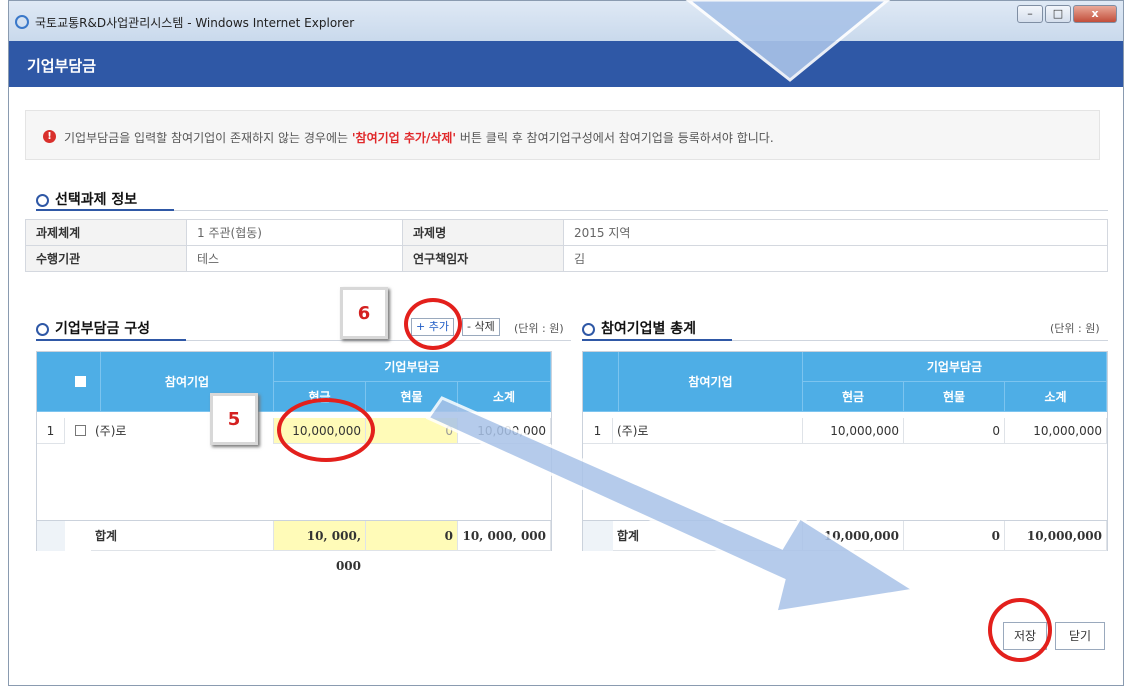 The height and width of the screenshot is (690, 1131). What do you see at coordinates (615, 138) in the screenshot?
I see `notice-text-after: 버튼 클릭 후 참여기업구성에서 참여기업을 등록하셔야 합니다.` at bounding box center [615, 138].